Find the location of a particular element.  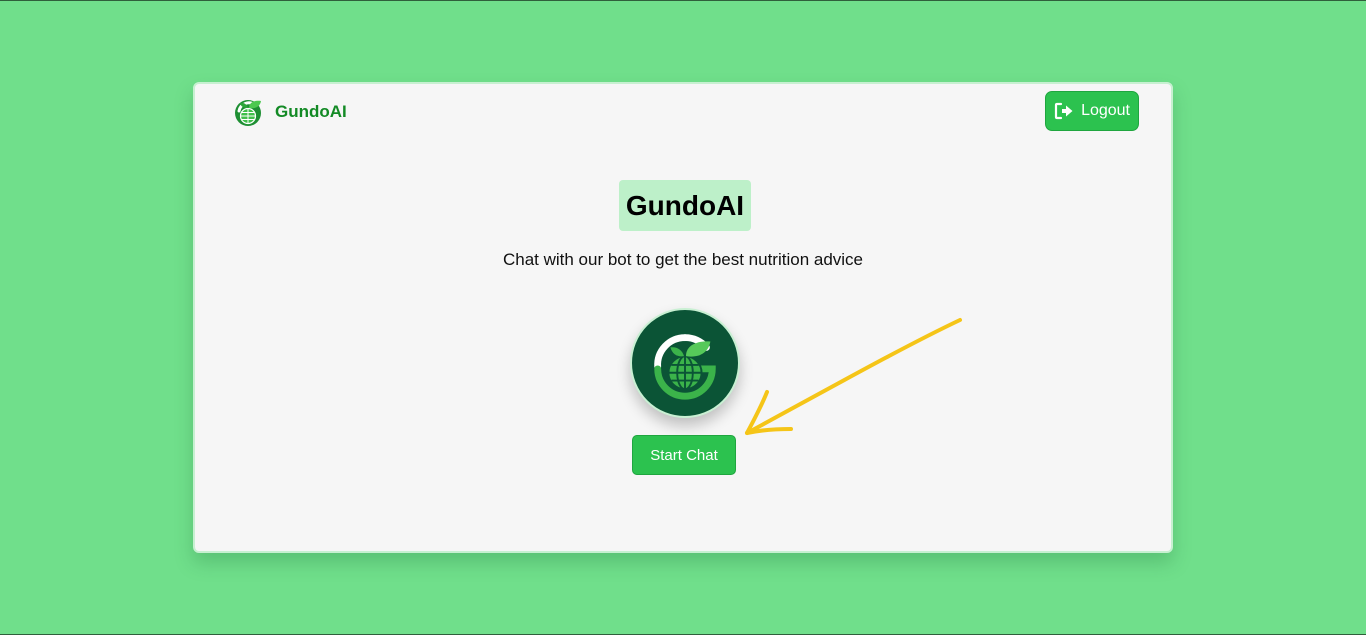

page-title: GundoAI is located at coordinates (685, 205).